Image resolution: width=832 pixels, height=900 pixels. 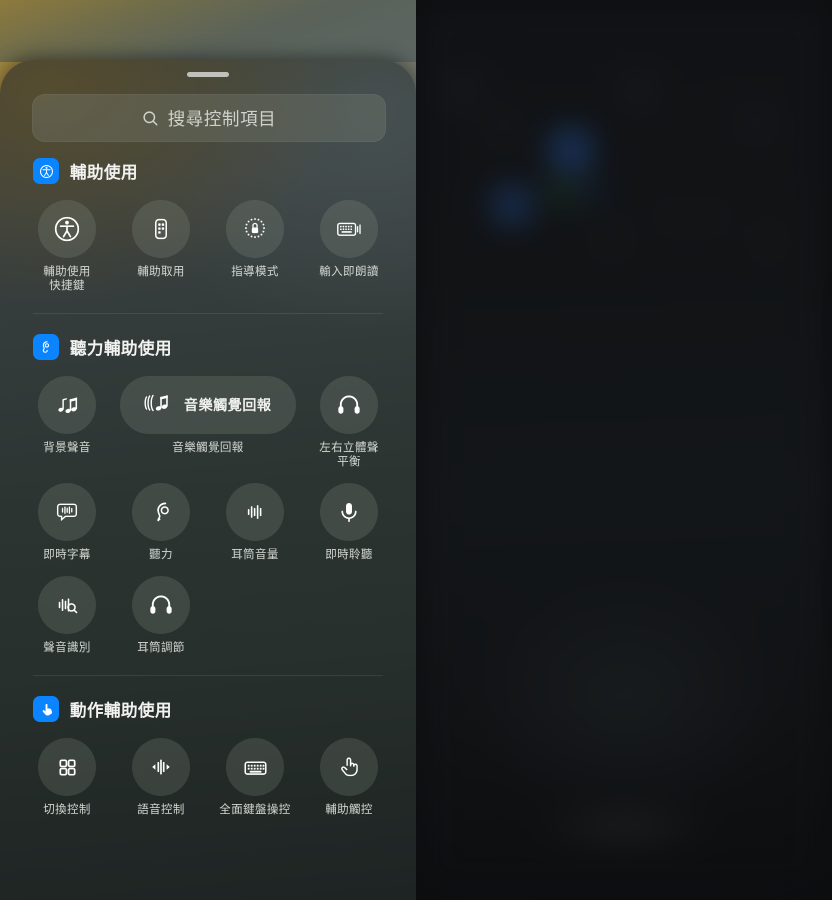 I want to click on section-header-accessibility: 輔助使用, so click(x=208, y=171).